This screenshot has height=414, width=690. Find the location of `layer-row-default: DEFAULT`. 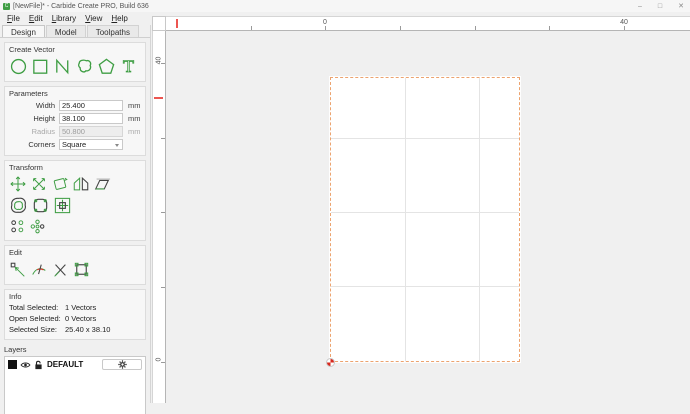

layer-row-default: DEFAULT is located at coordinates (75, 364).